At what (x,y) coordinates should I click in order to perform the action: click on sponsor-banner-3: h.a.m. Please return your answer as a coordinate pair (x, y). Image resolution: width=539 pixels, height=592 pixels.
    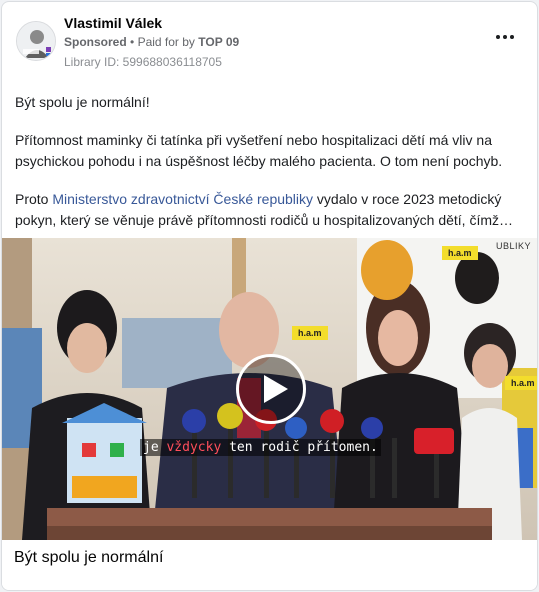
    Looking at the image, I should click on (521, 383).